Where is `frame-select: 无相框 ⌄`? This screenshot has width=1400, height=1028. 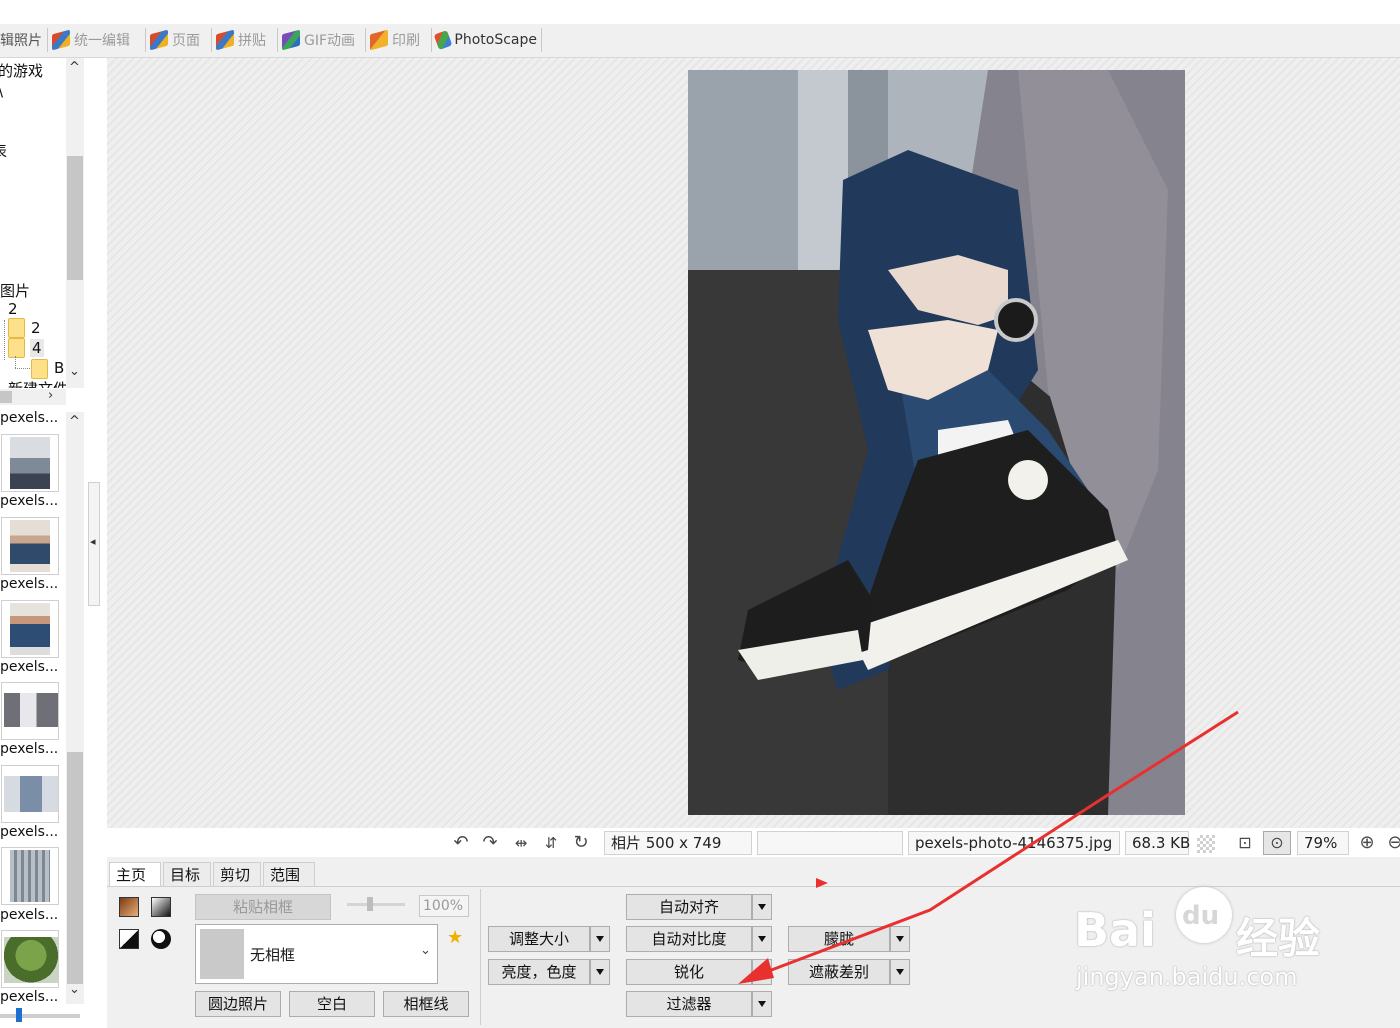 frame-select: 无相框 ⌄ is located at coordinates (316, 954).